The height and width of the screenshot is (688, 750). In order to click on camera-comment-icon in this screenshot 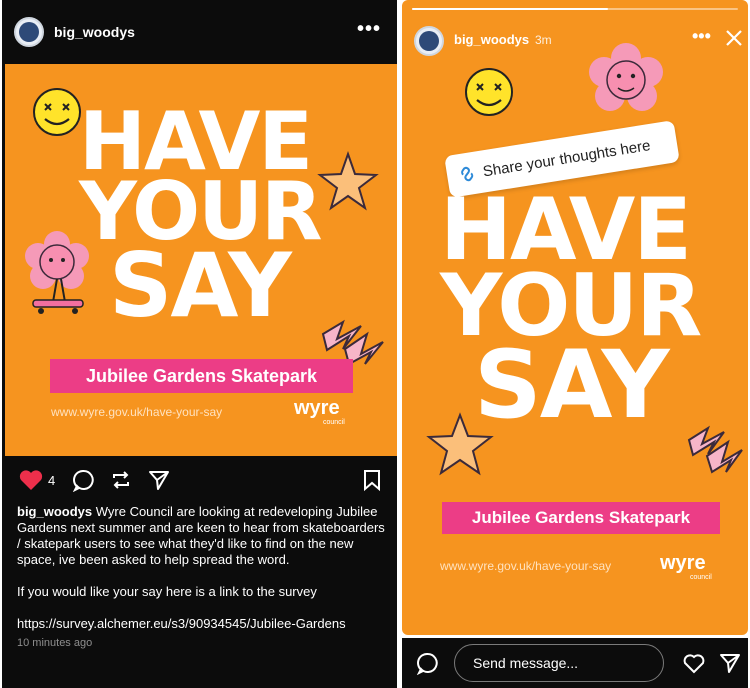, I will do `click(428, 663)`.